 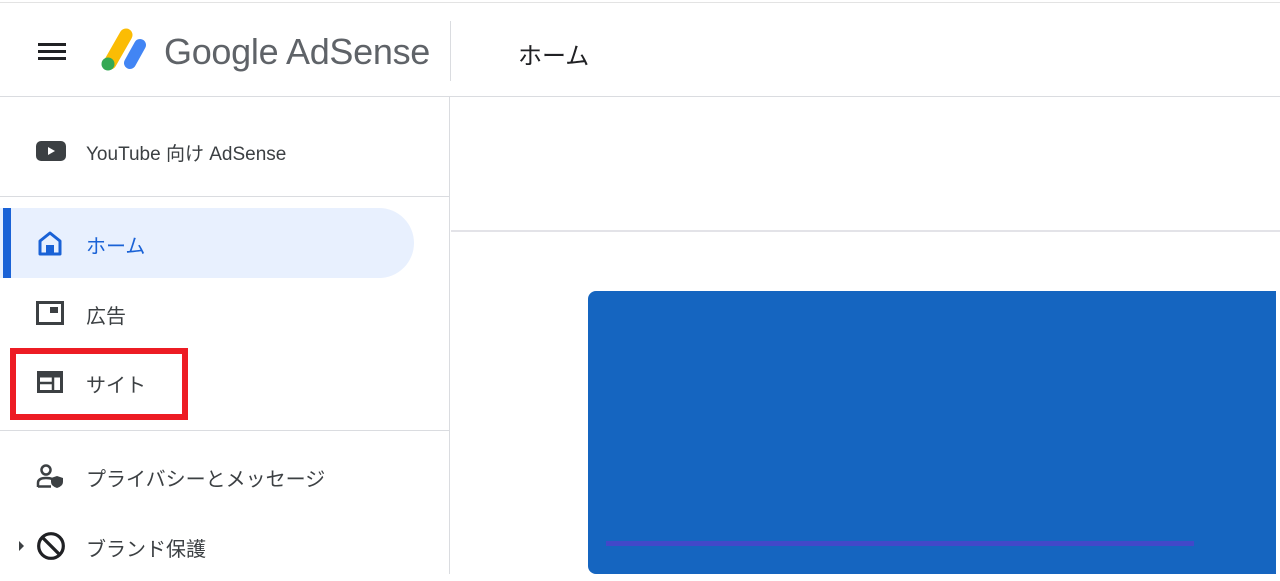 I want to click on sidebar-item-privacy: プライバシーとメッセージ, so click(x=224, y=476).